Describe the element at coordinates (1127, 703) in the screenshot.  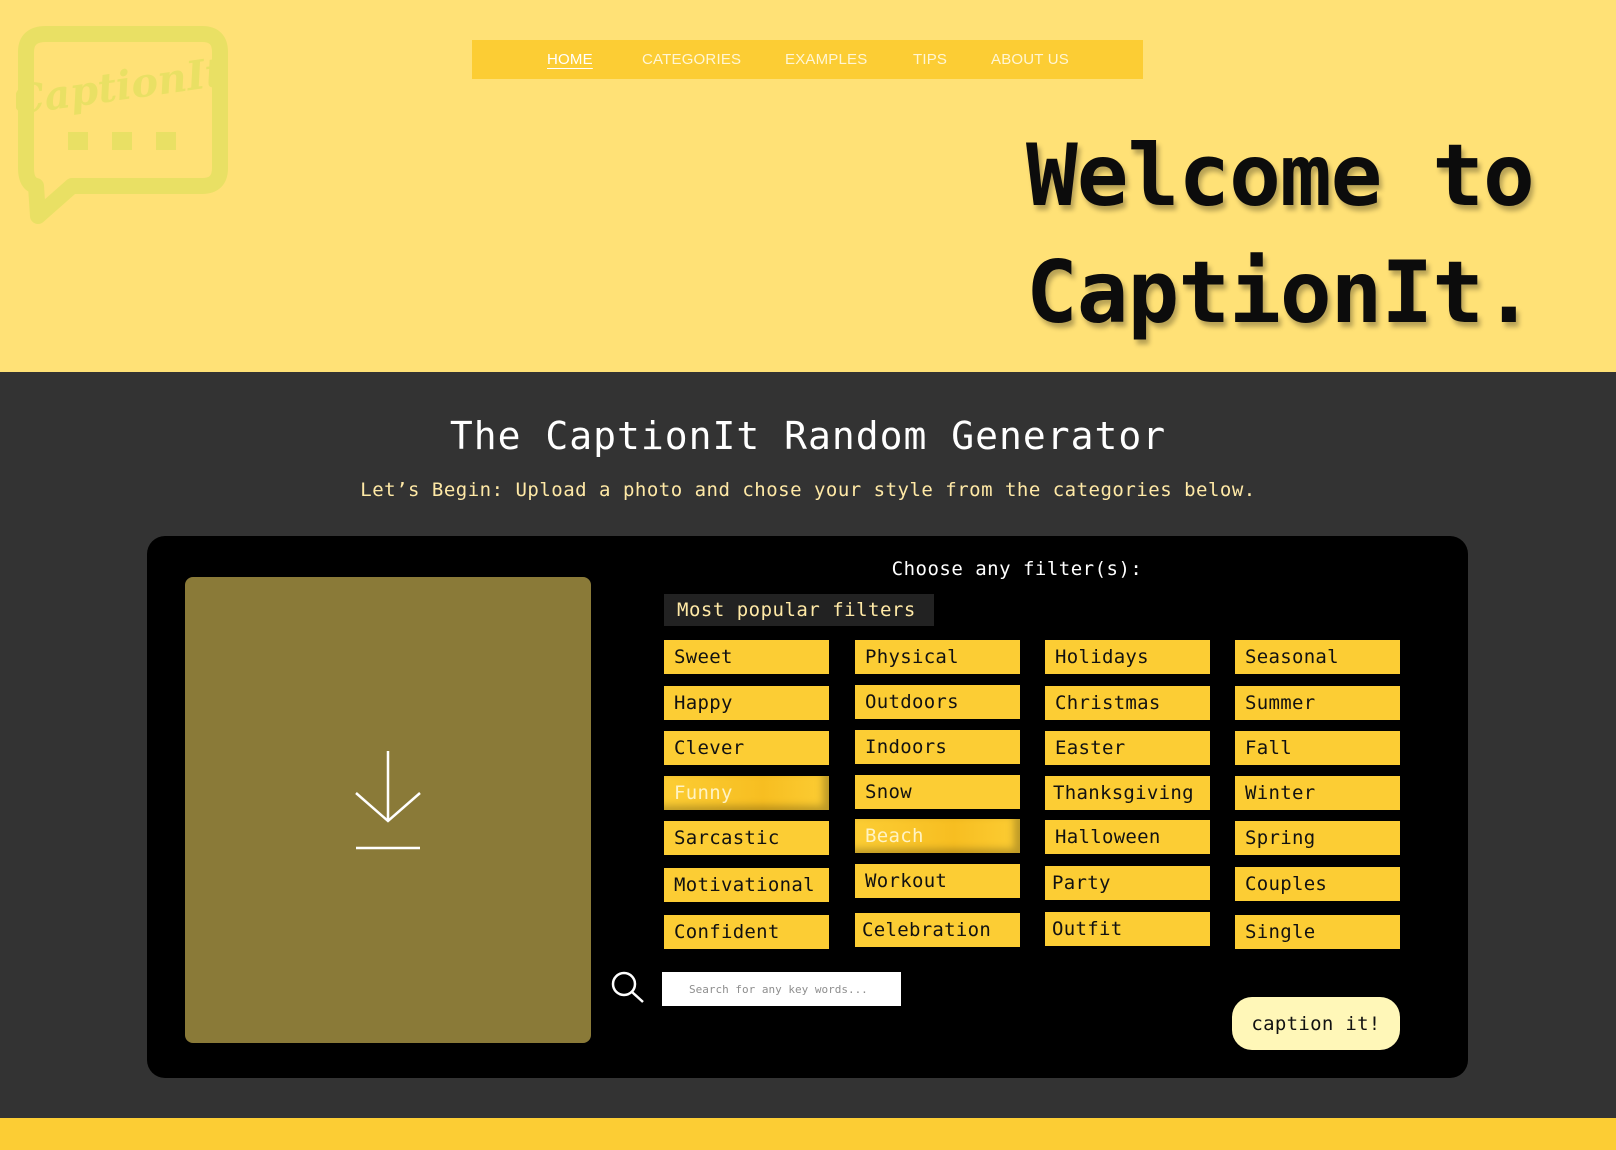
I see `filter-christmas: Christmas` at that location.